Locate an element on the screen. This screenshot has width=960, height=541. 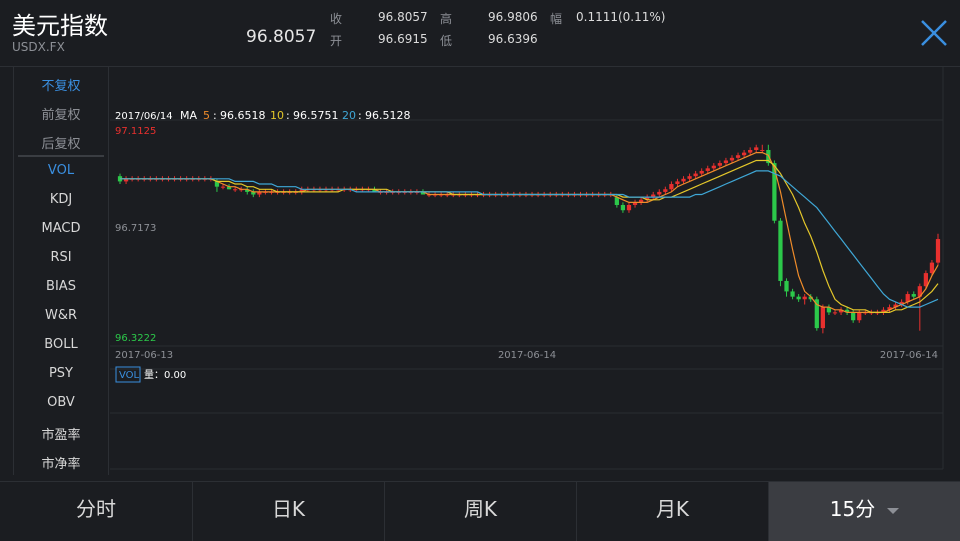
tab-intraday: 分时 is located at coordinates (96, 511).